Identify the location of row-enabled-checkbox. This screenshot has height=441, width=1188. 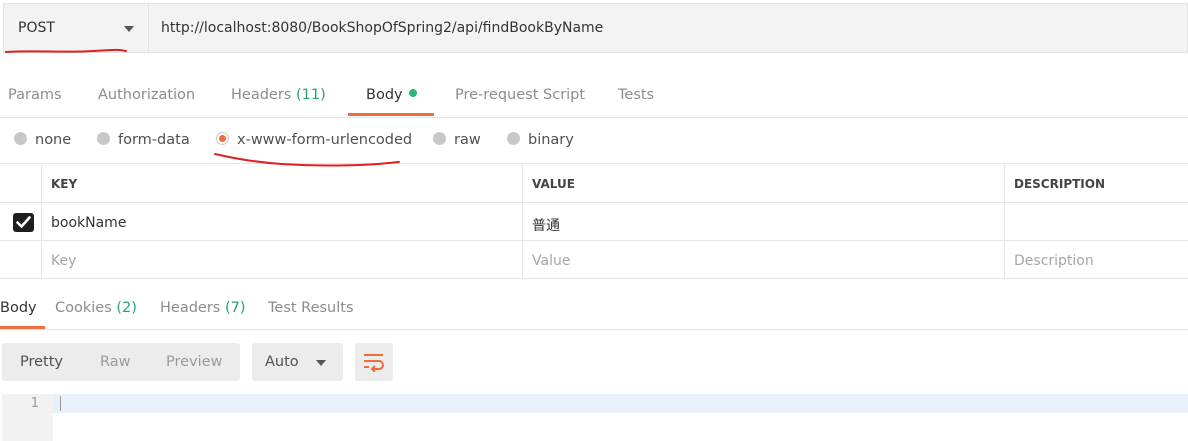
(23, 222).